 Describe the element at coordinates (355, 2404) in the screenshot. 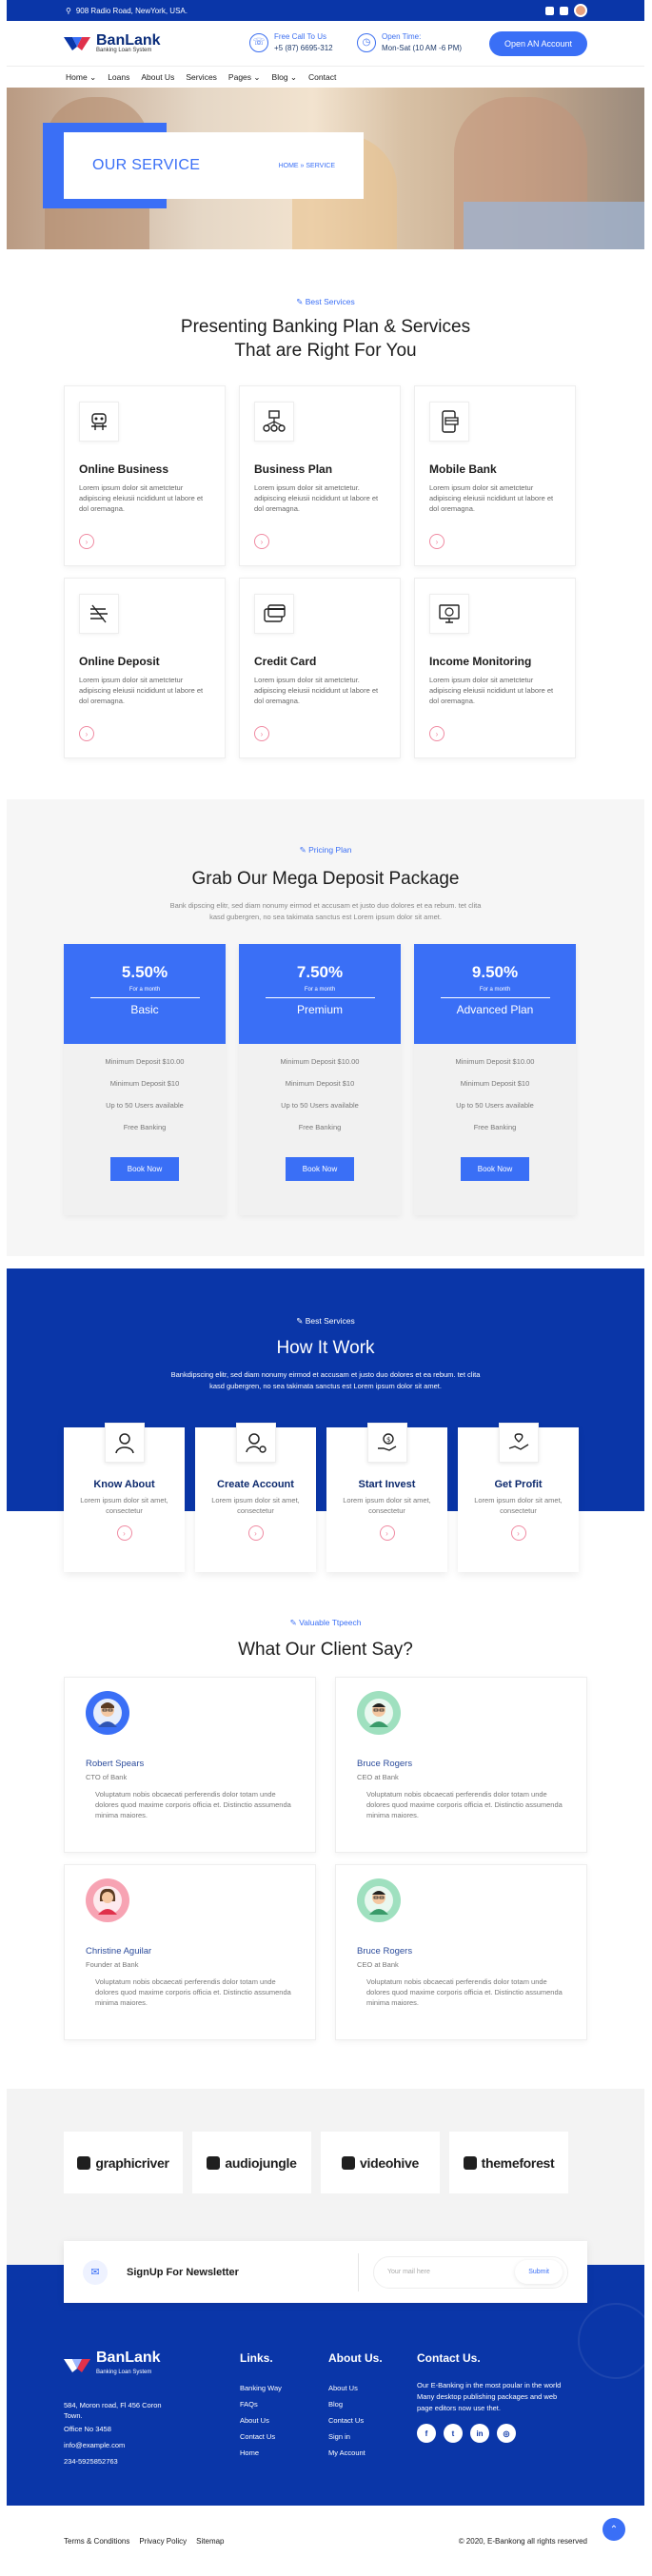

I see `footer-link: Blog` at that location.